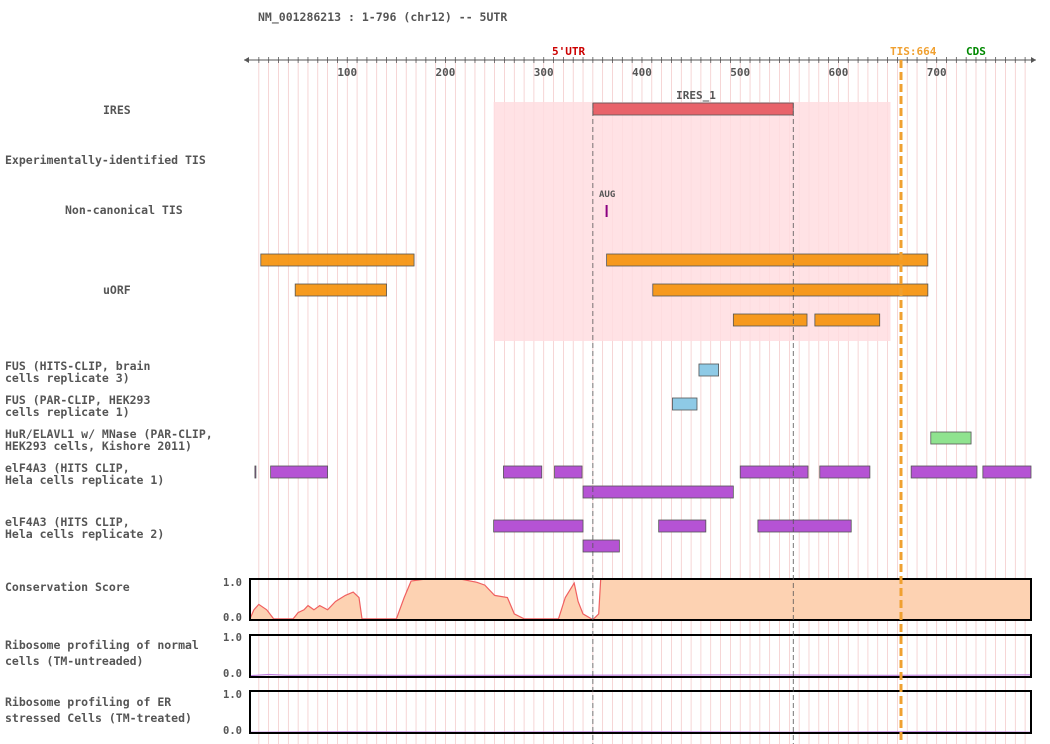 The image size is (1050, 744). Describe the element at coordinates (937, 72) in the screenshot. I see `axis-tick-label: 700` at that location.